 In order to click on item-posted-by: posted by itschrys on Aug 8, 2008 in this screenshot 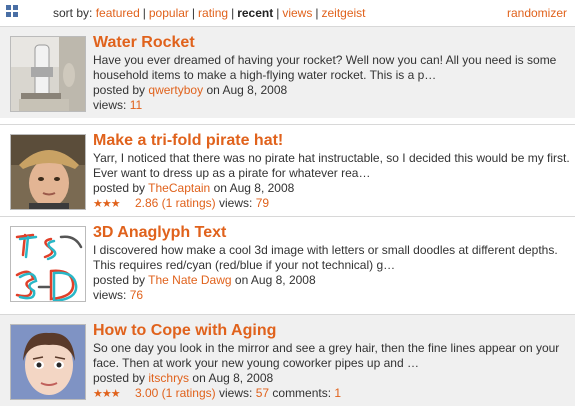, I will do `click(183, 378)`.